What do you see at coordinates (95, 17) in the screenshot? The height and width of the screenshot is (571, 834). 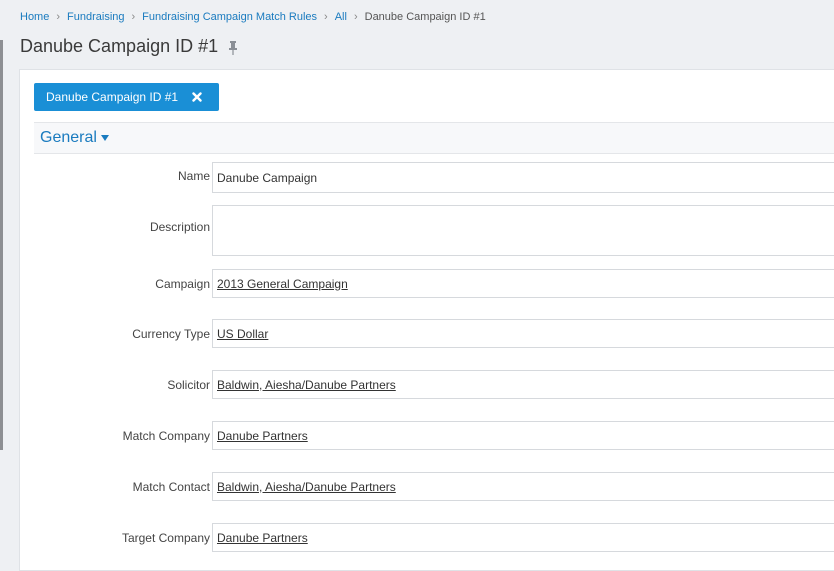 I see `breadcrumb-fundraising: Fundraising` at bounding box center [95, 17].